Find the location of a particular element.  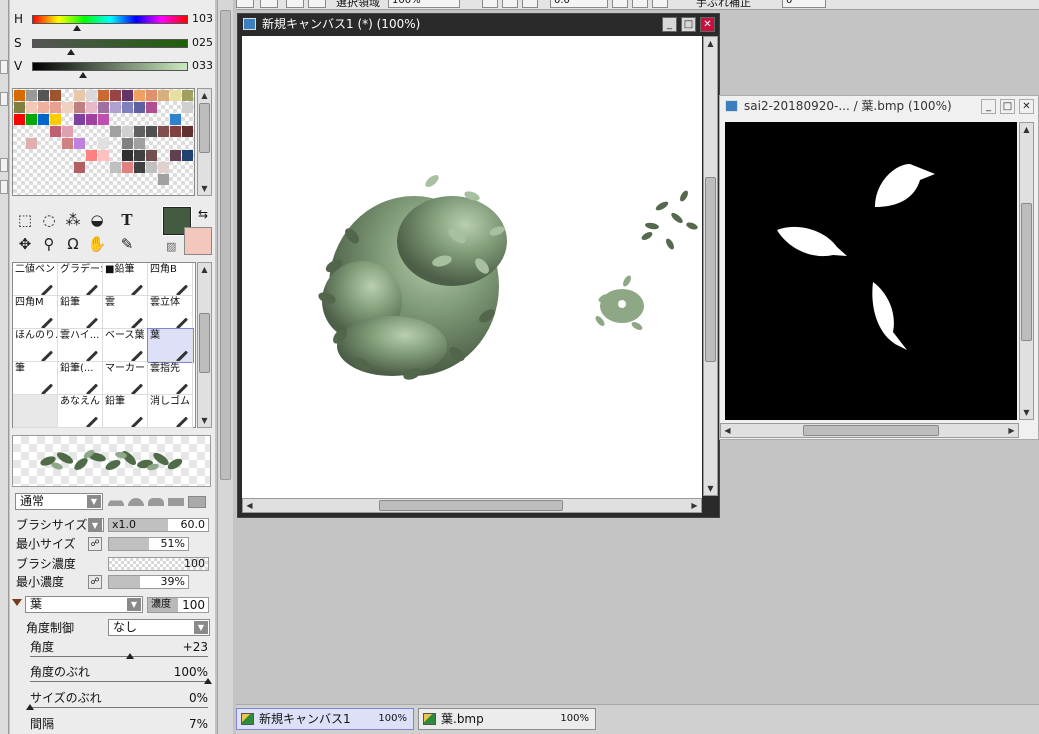

zoom-out-button is located at coordinates (490, 4).